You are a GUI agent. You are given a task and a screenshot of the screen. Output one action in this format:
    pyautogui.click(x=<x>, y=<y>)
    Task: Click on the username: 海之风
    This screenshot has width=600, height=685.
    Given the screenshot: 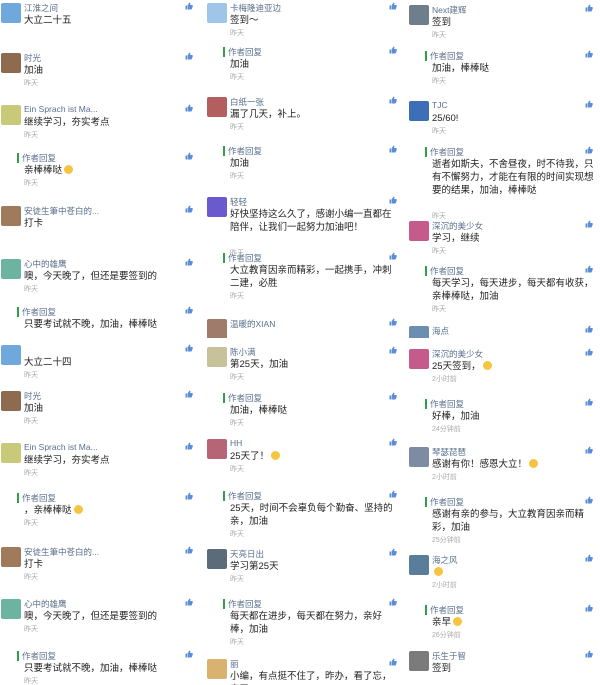 What is the action you would take?
    pyautogui.click(x=445, y=560)
    